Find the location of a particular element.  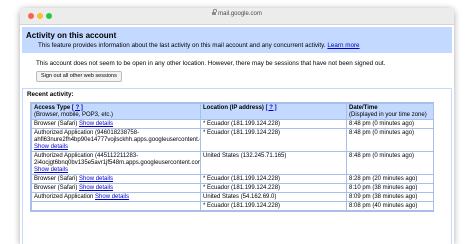

access-type-cell: Authorized Application Show details is located at coordinates (116, 197).